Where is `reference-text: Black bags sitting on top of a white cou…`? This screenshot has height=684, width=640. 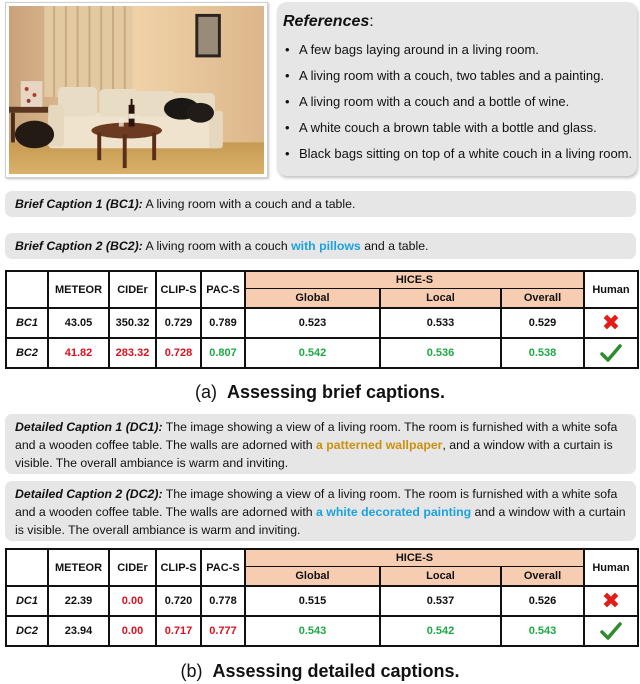
reference-text: Black bags sitting on top of a white cou… is located at coordinates (466, 153).